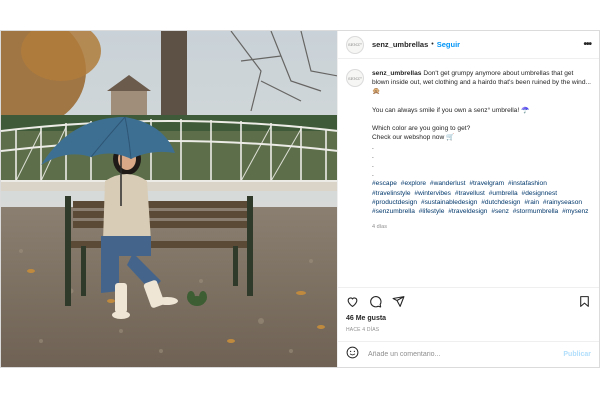 The height and width of the screenshot is (400, 600). I want to click on post-header: SENZ° senz_umbrellas • Seguir •••, so click(468, 45).